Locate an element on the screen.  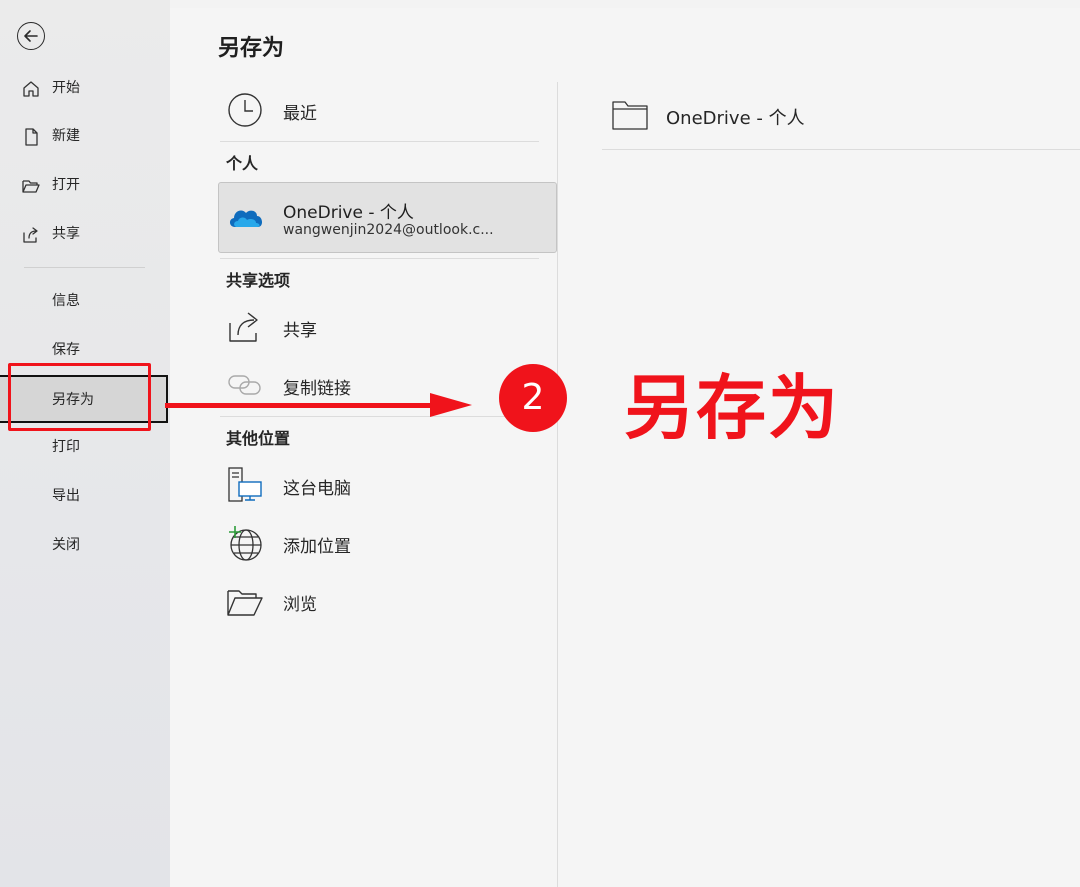
location-share: 共享 is located at coordinates (387, 327).